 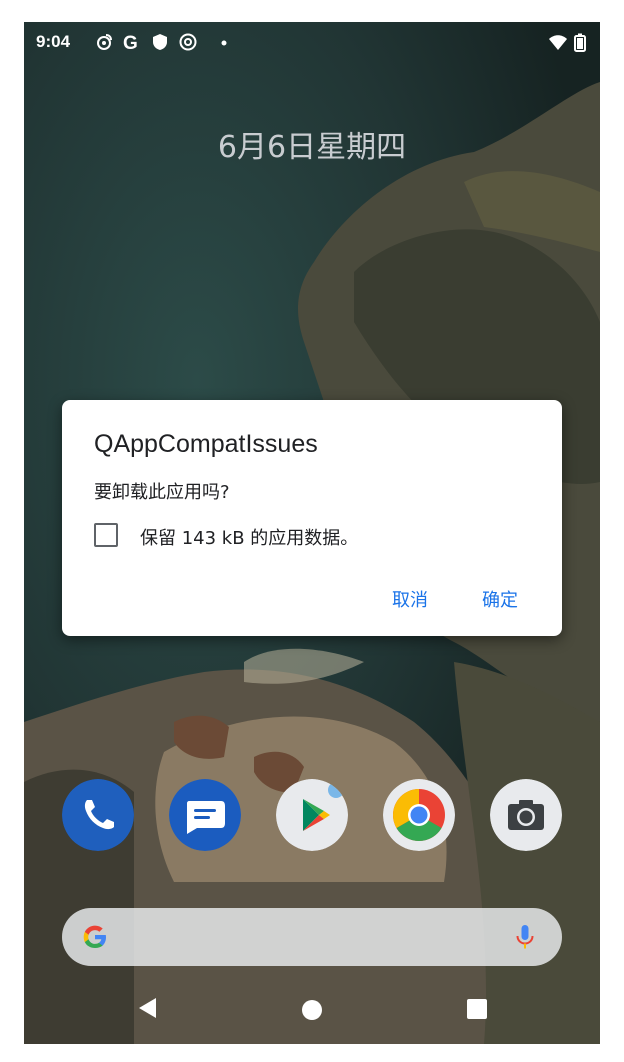 What do you see at coordinates (526, 815) in the screenshot?
I see `camera-app-icon` at bounding box center [526, 815].